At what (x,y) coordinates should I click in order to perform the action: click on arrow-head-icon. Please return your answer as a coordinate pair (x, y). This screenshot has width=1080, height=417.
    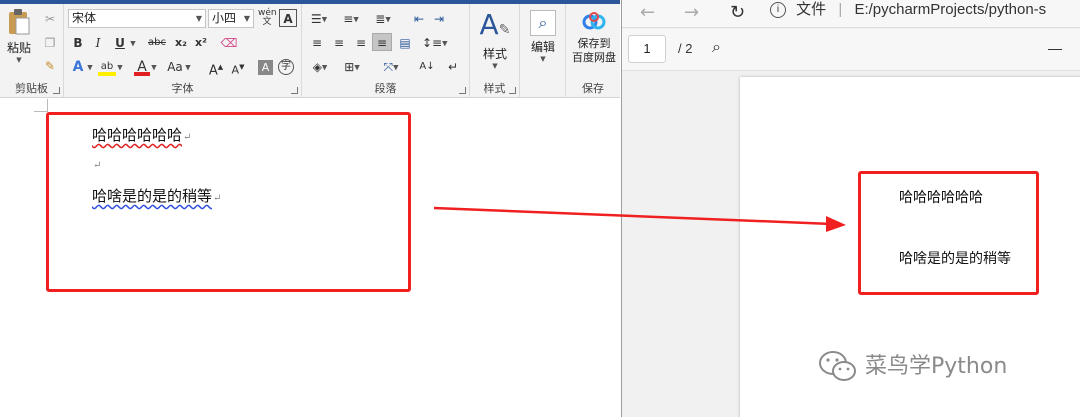
    Looking at the image, I should click on (836, 224).